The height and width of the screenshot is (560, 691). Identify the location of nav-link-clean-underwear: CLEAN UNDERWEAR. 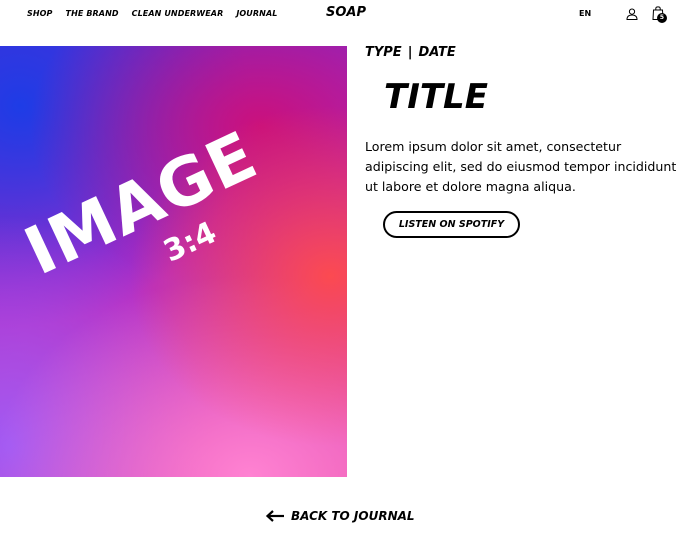
(178, 13).